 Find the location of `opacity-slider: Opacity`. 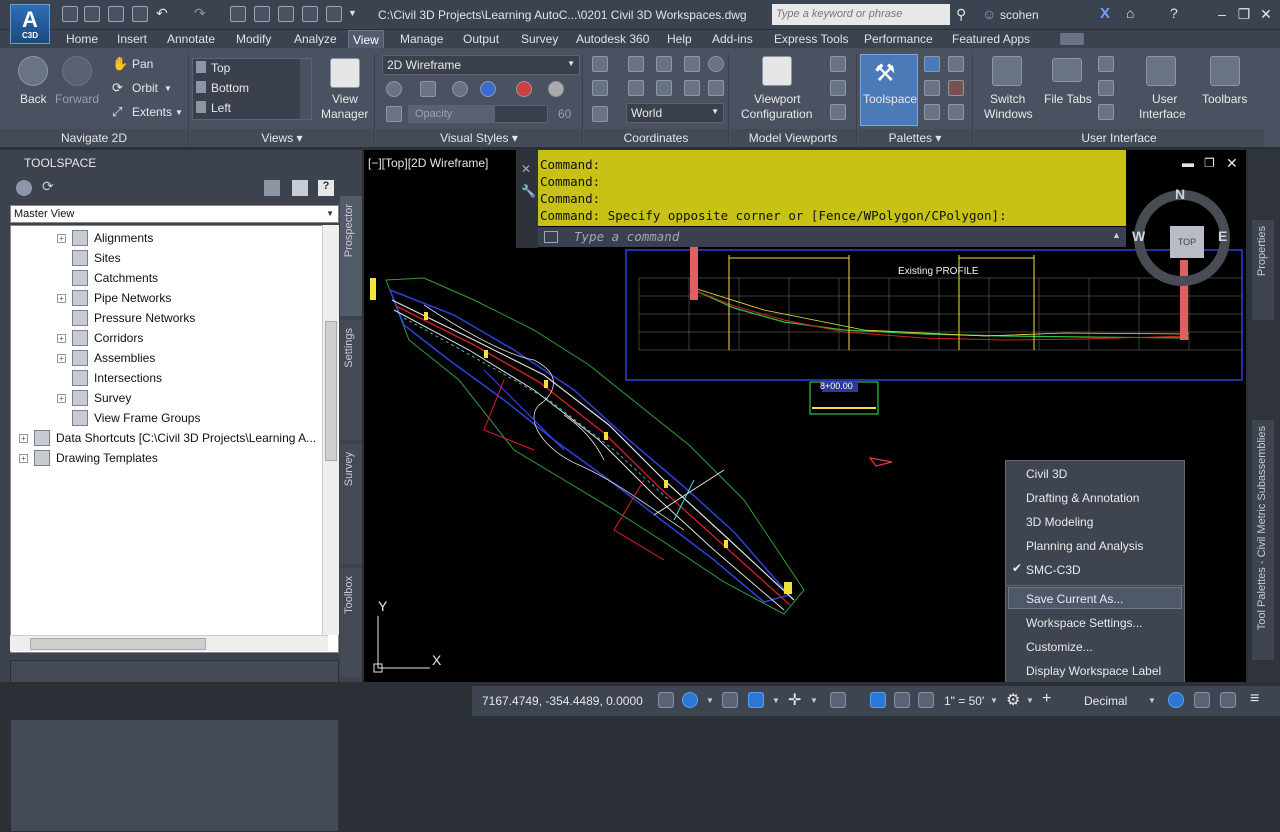

opacity-slider: Opacity is located at coordinates (478, 114).